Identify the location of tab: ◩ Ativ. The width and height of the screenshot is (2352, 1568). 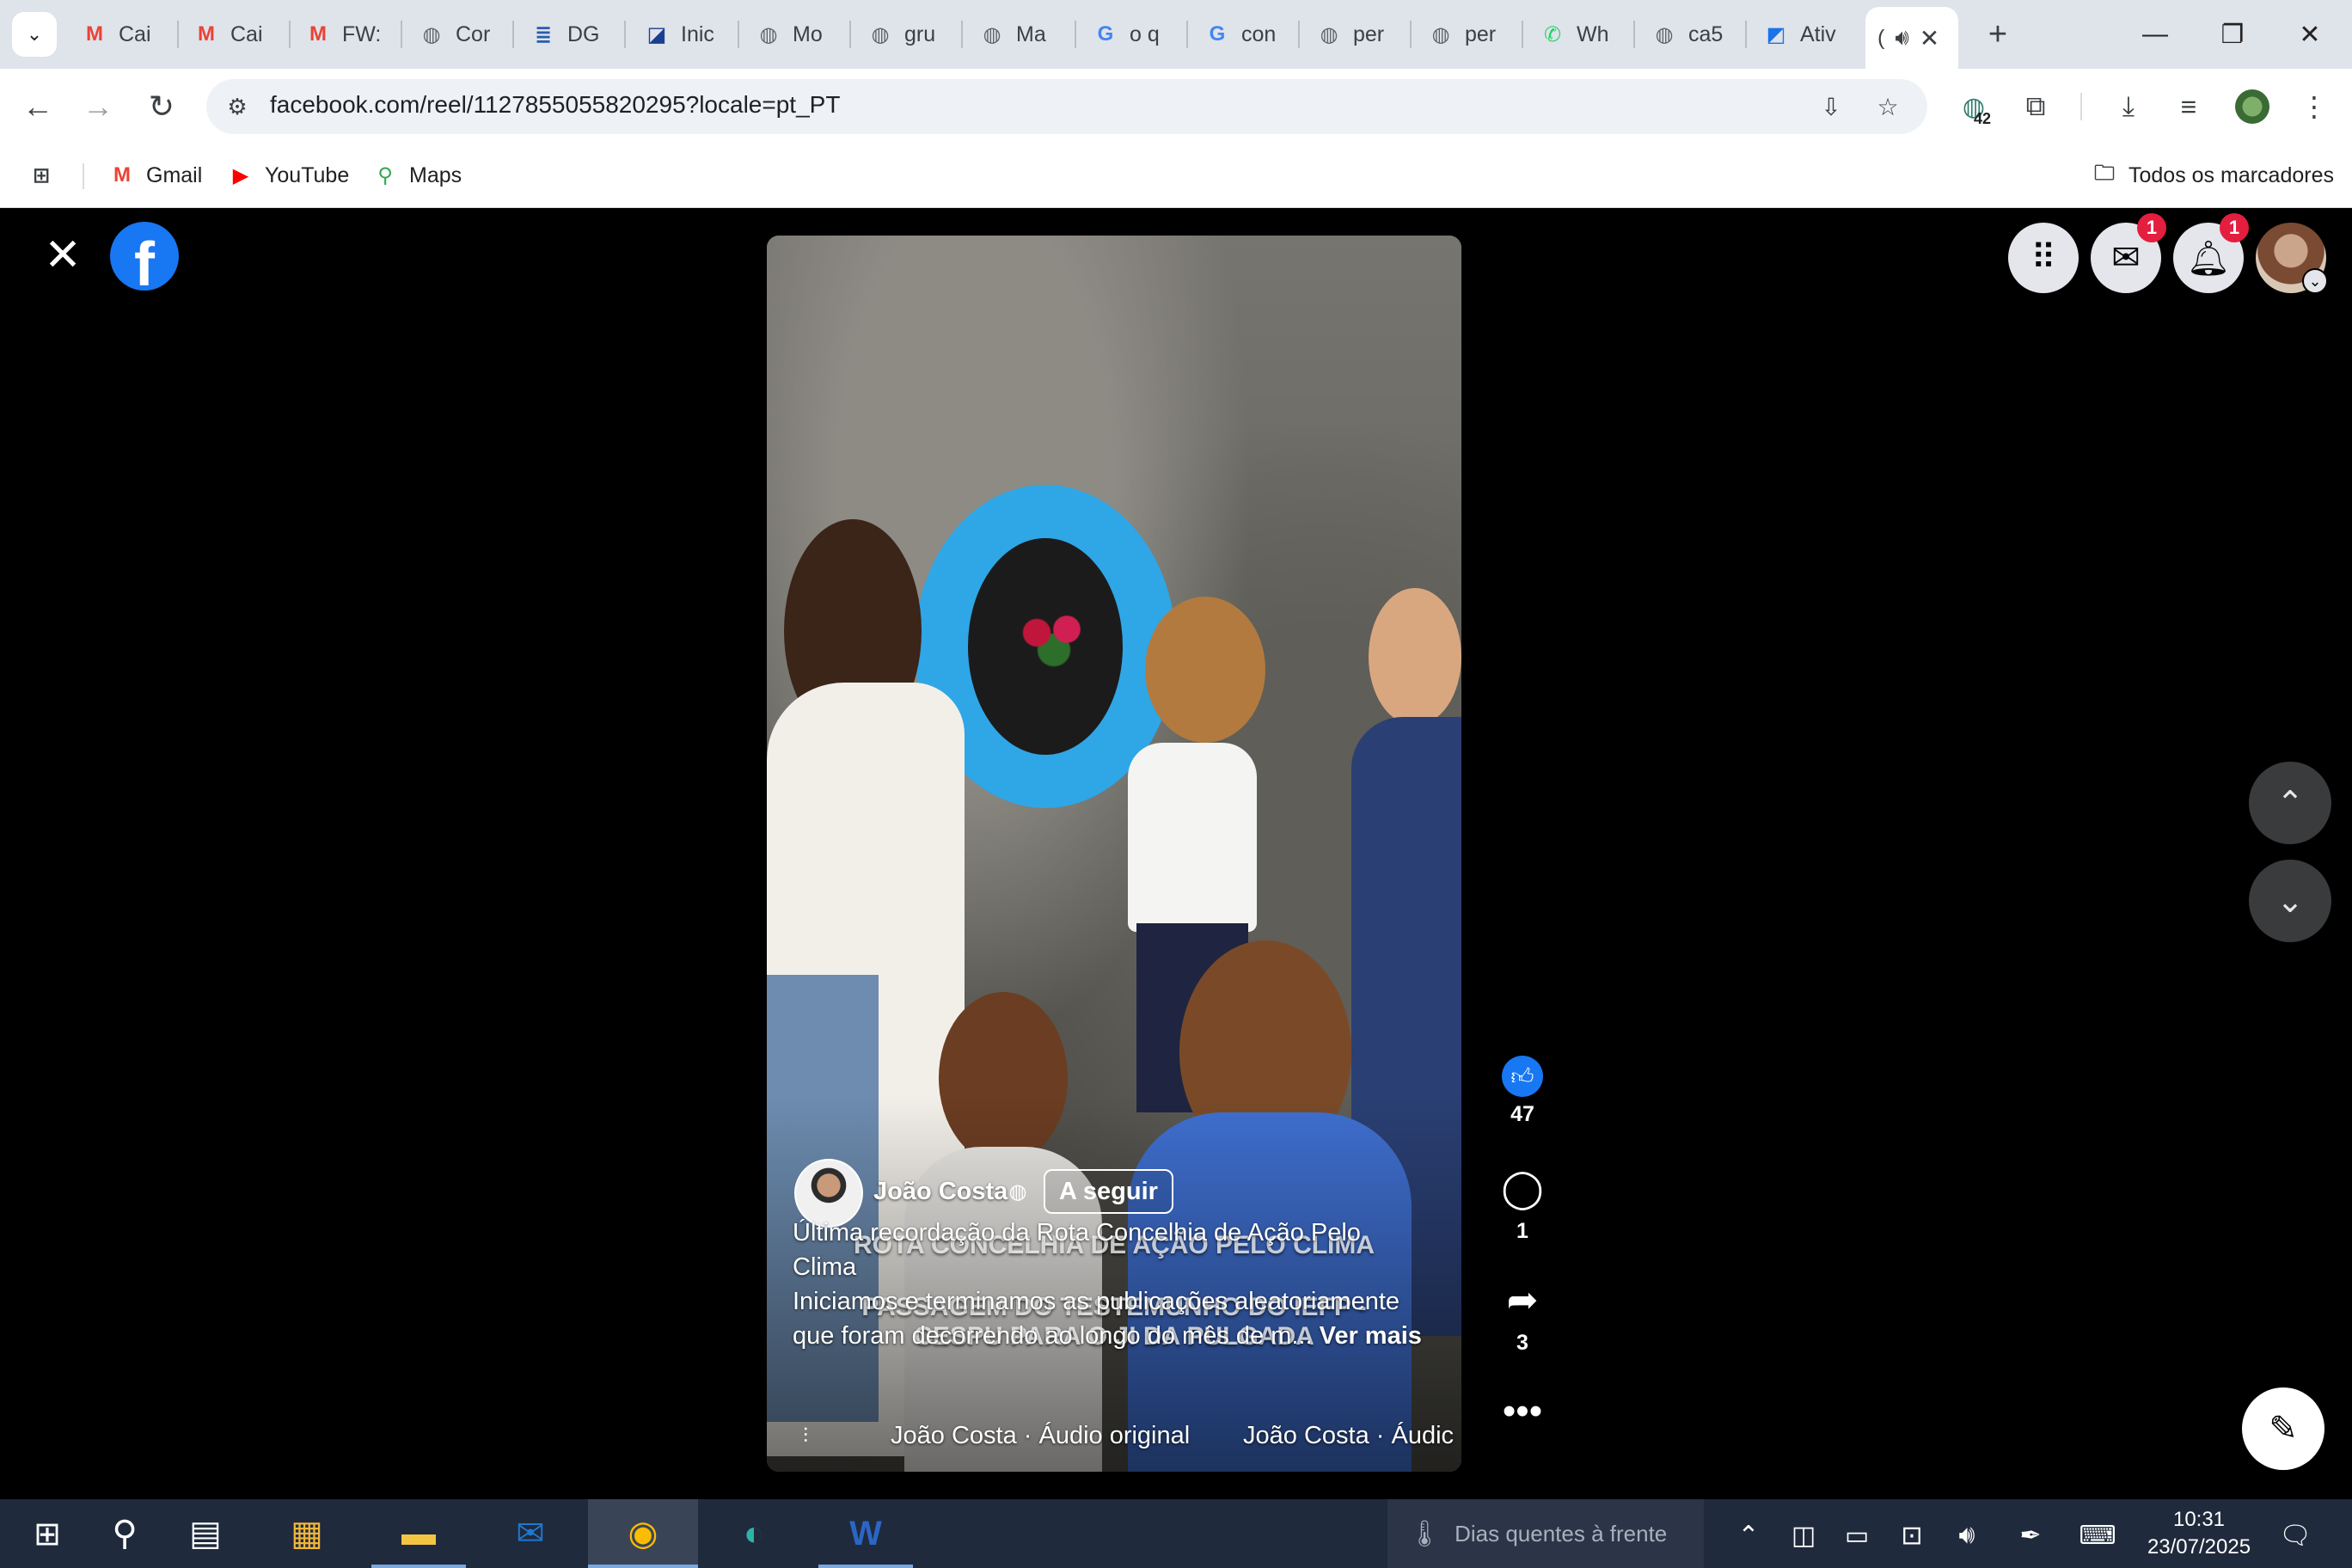
(1811, 34).